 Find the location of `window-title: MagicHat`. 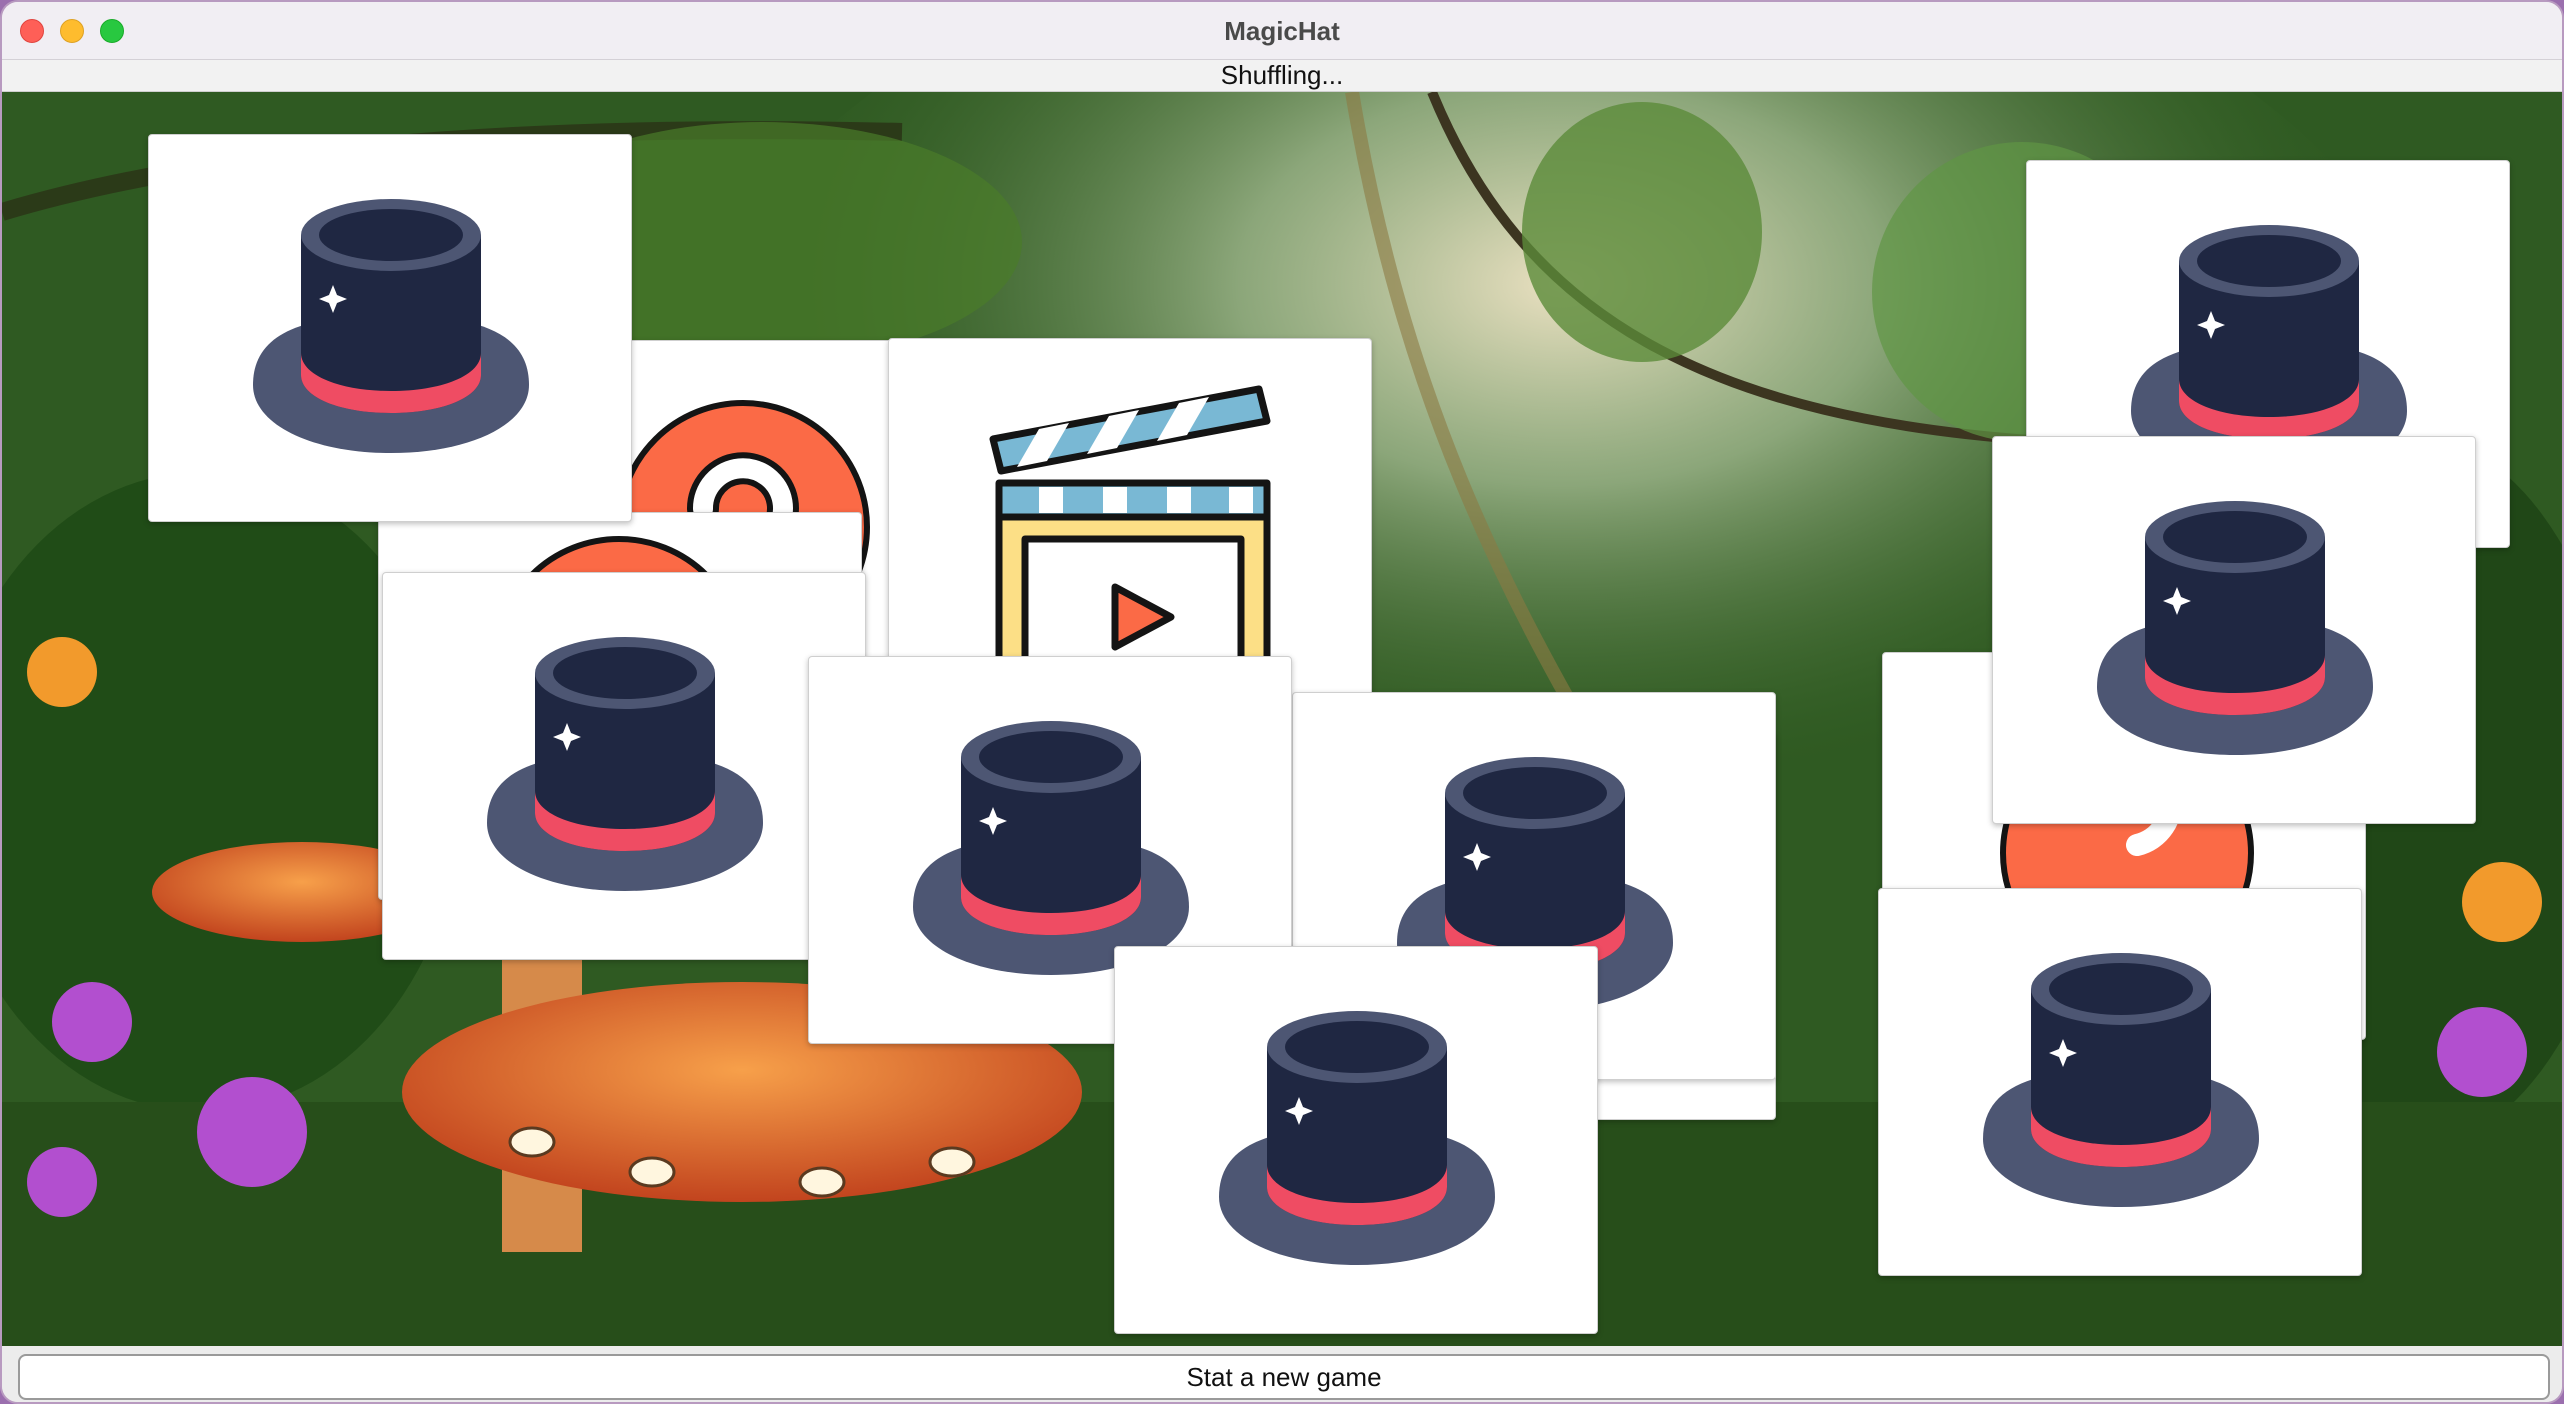

window-title: MagicHat is located at coordinates (1282, 31).